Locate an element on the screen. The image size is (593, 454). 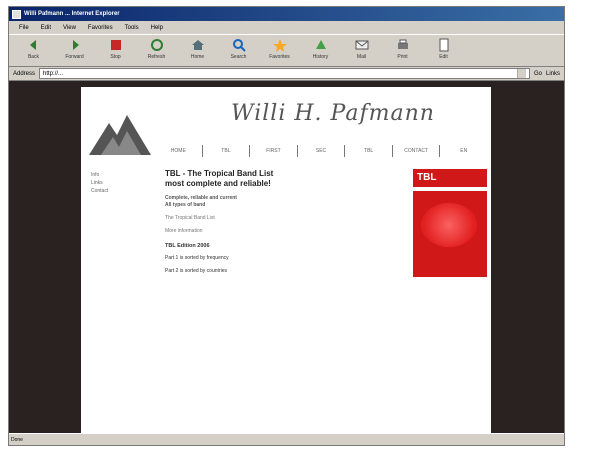
back-icon is located at coordinates (32, 45).